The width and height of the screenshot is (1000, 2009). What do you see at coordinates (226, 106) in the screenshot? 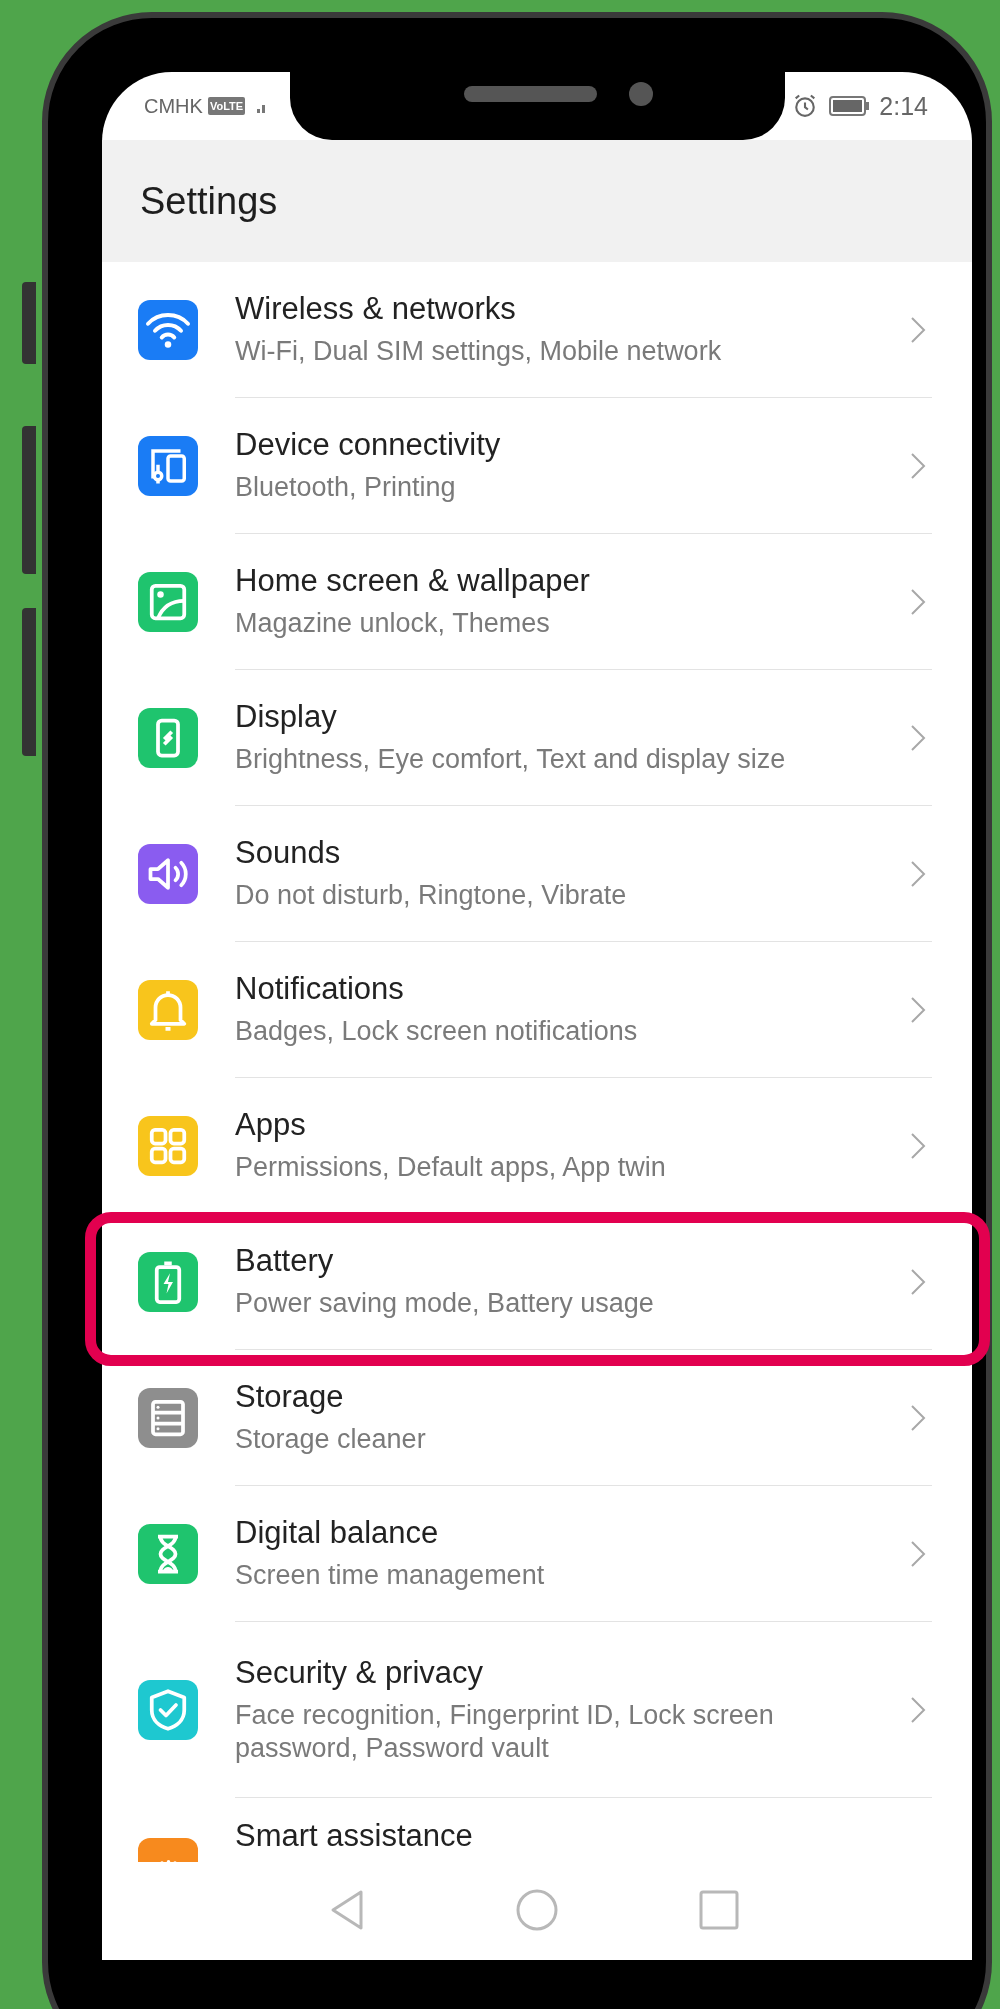
I see `network-badge: VoLTE` at bounding box center [226, 106].